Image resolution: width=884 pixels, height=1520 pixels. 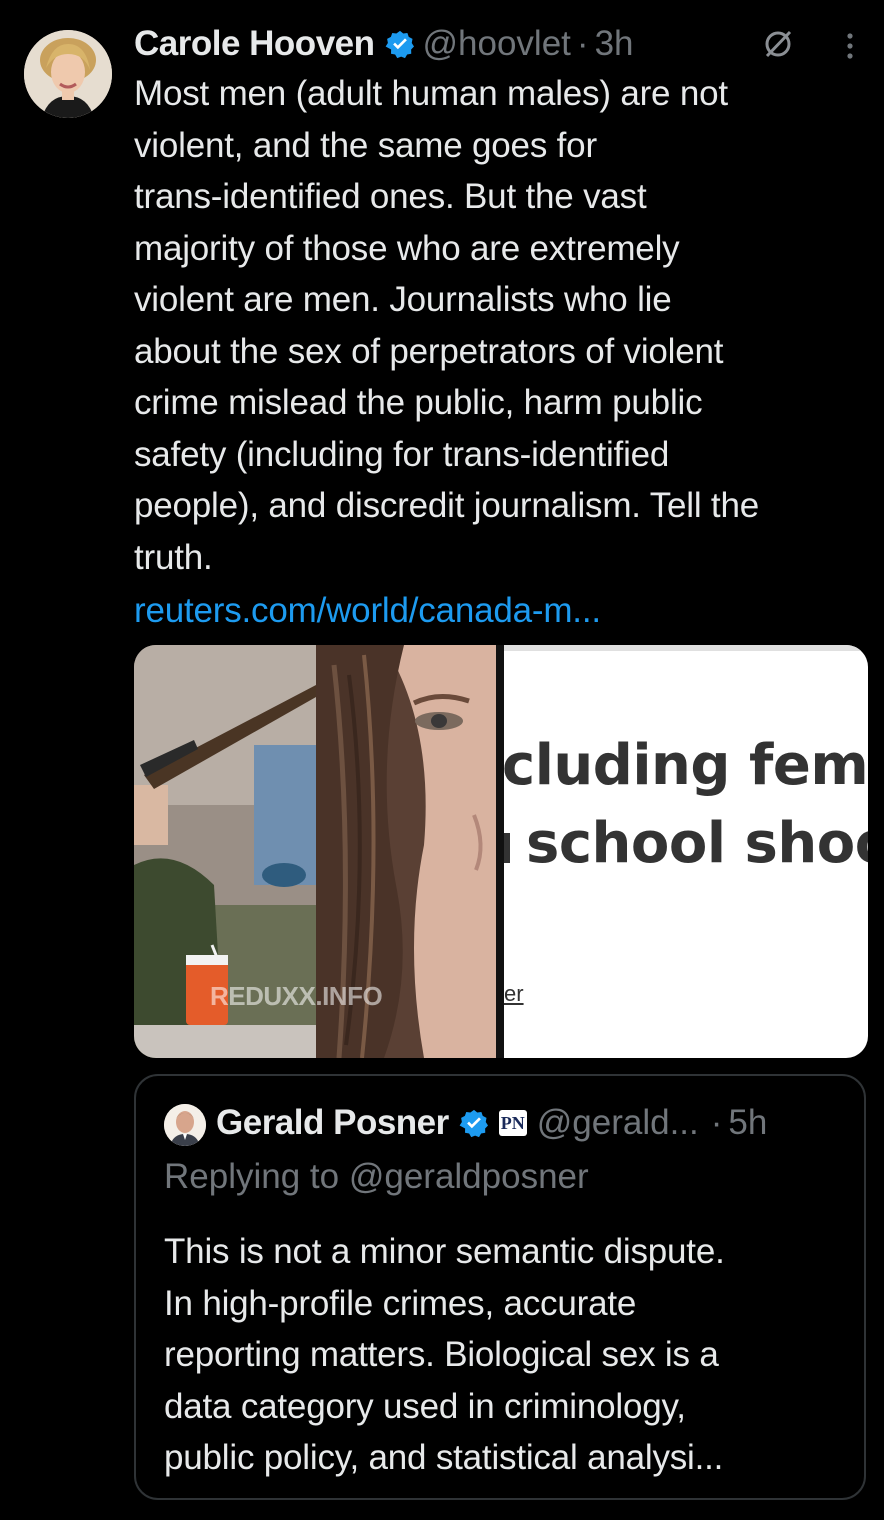 I want to click on replying-to-label: Replying to @geraldposner, so click(x=376, y=1176).